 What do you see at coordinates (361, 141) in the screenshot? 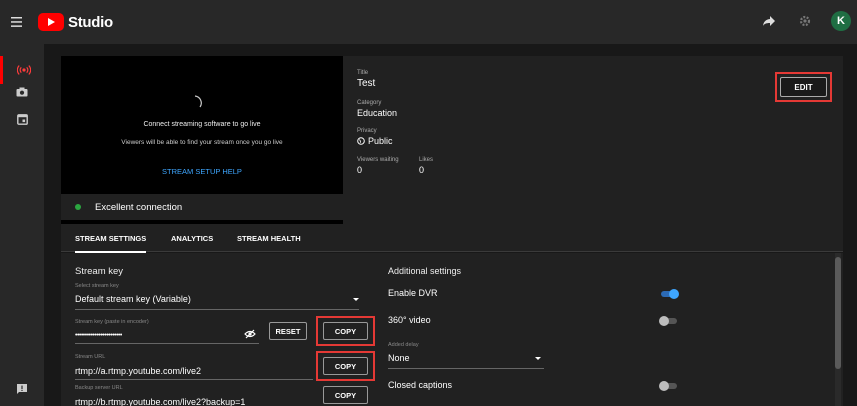
I see `globe-icon` at bounding box center [361, 141].